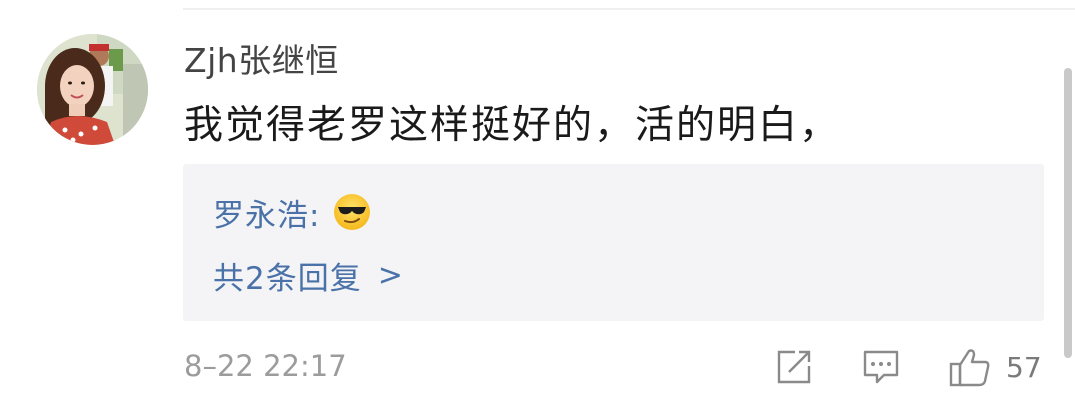  I want to click on view-replies-link: 共2条回复 >, so click(308, 276).